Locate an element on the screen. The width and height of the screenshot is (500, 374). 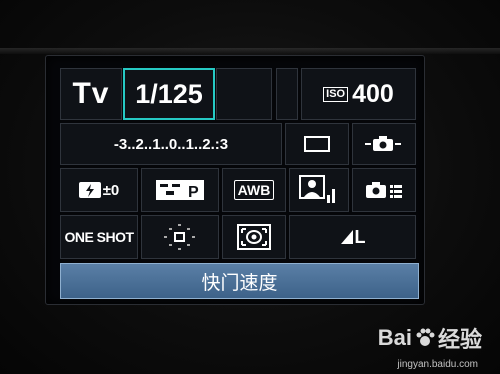
exposure-scale-text: -3..2..1..0..1..2.:3 is located at coordinates (171, 144).